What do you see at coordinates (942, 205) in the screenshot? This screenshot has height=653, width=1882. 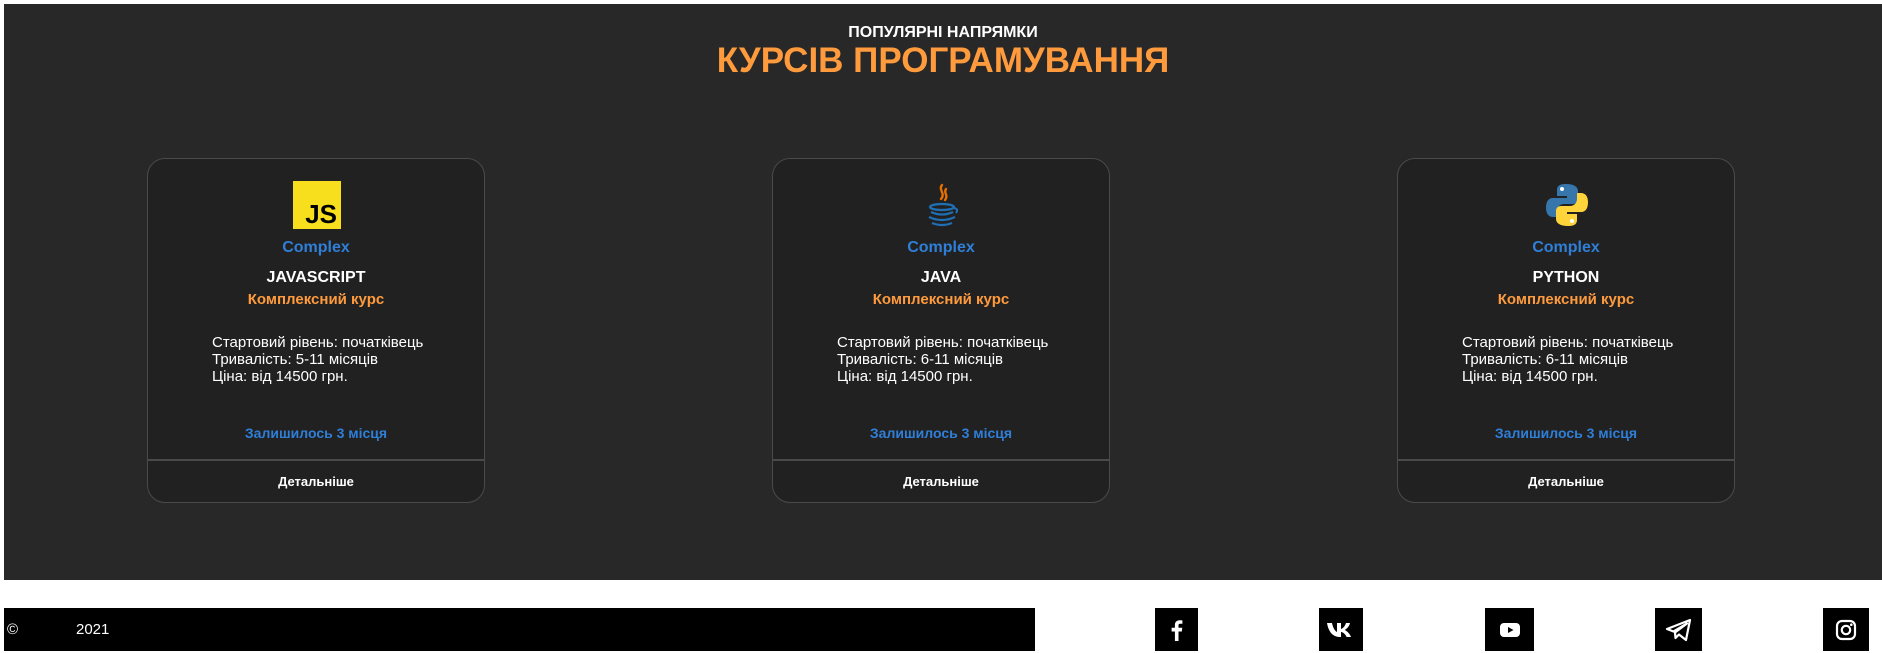 I see `java-logo-icon` at bounding box center [942, 205].